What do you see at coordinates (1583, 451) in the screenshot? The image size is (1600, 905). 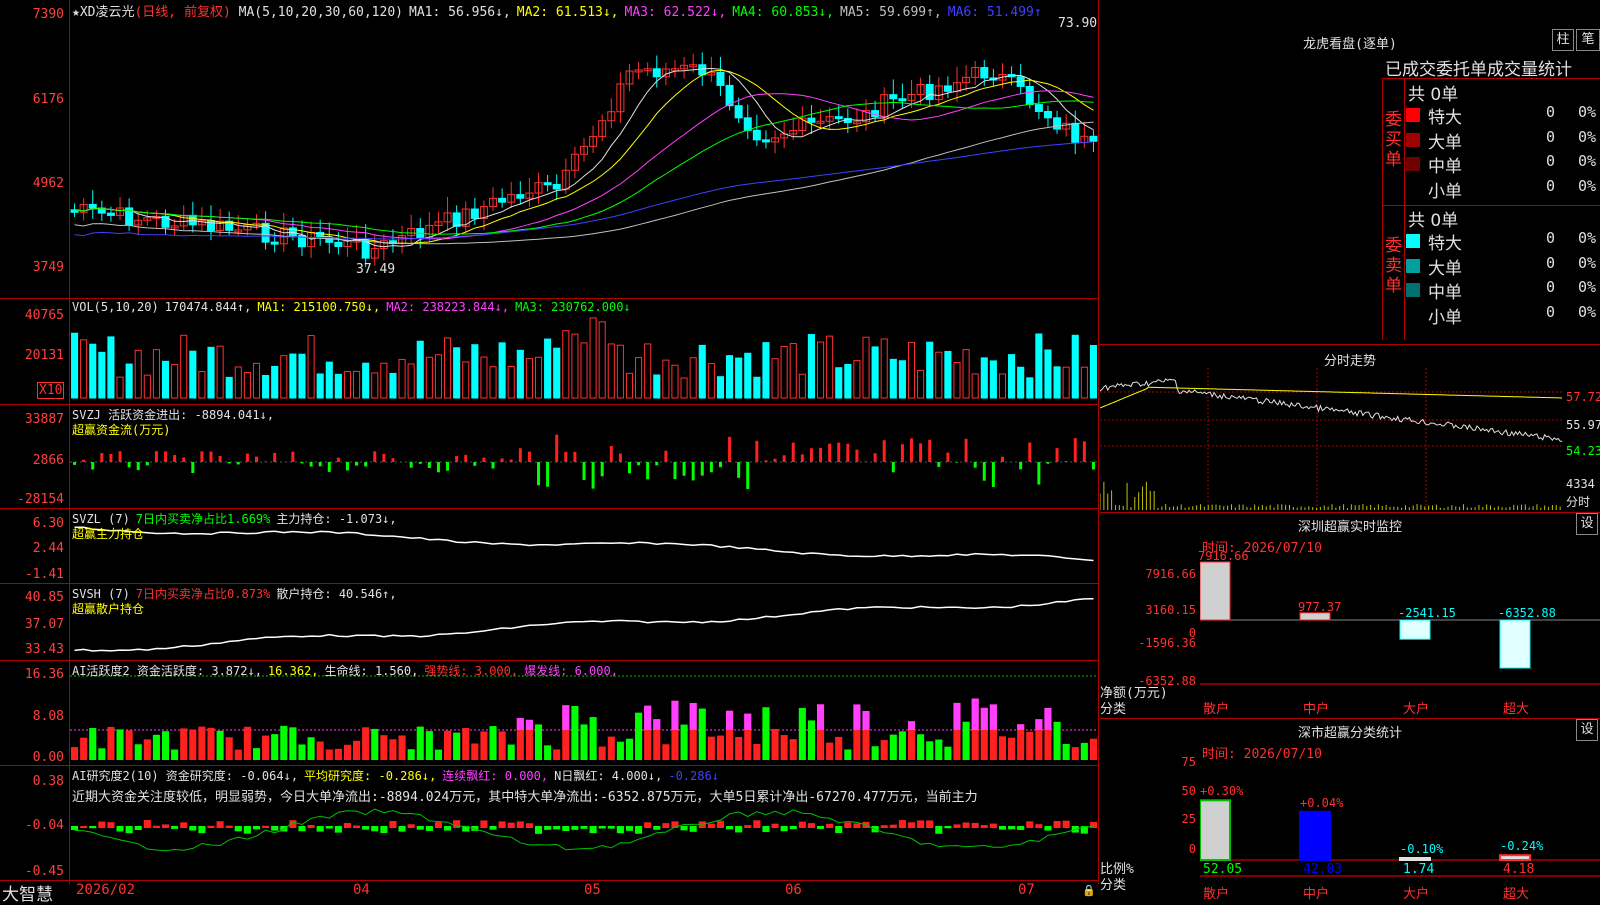 I see `intraday-tick-3: 54.23` at bounding box center [1583, 451].